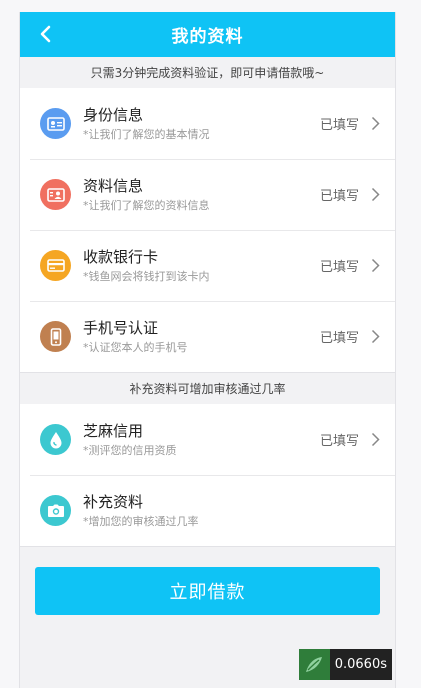 The height and width of the screenshot is (688, 421). What do you see at coordinates (207, 510) in the screenshot?
I see `list-item-supplement: 补充资料 *增加您的审核通过几率` at bounding box center [207, 510].